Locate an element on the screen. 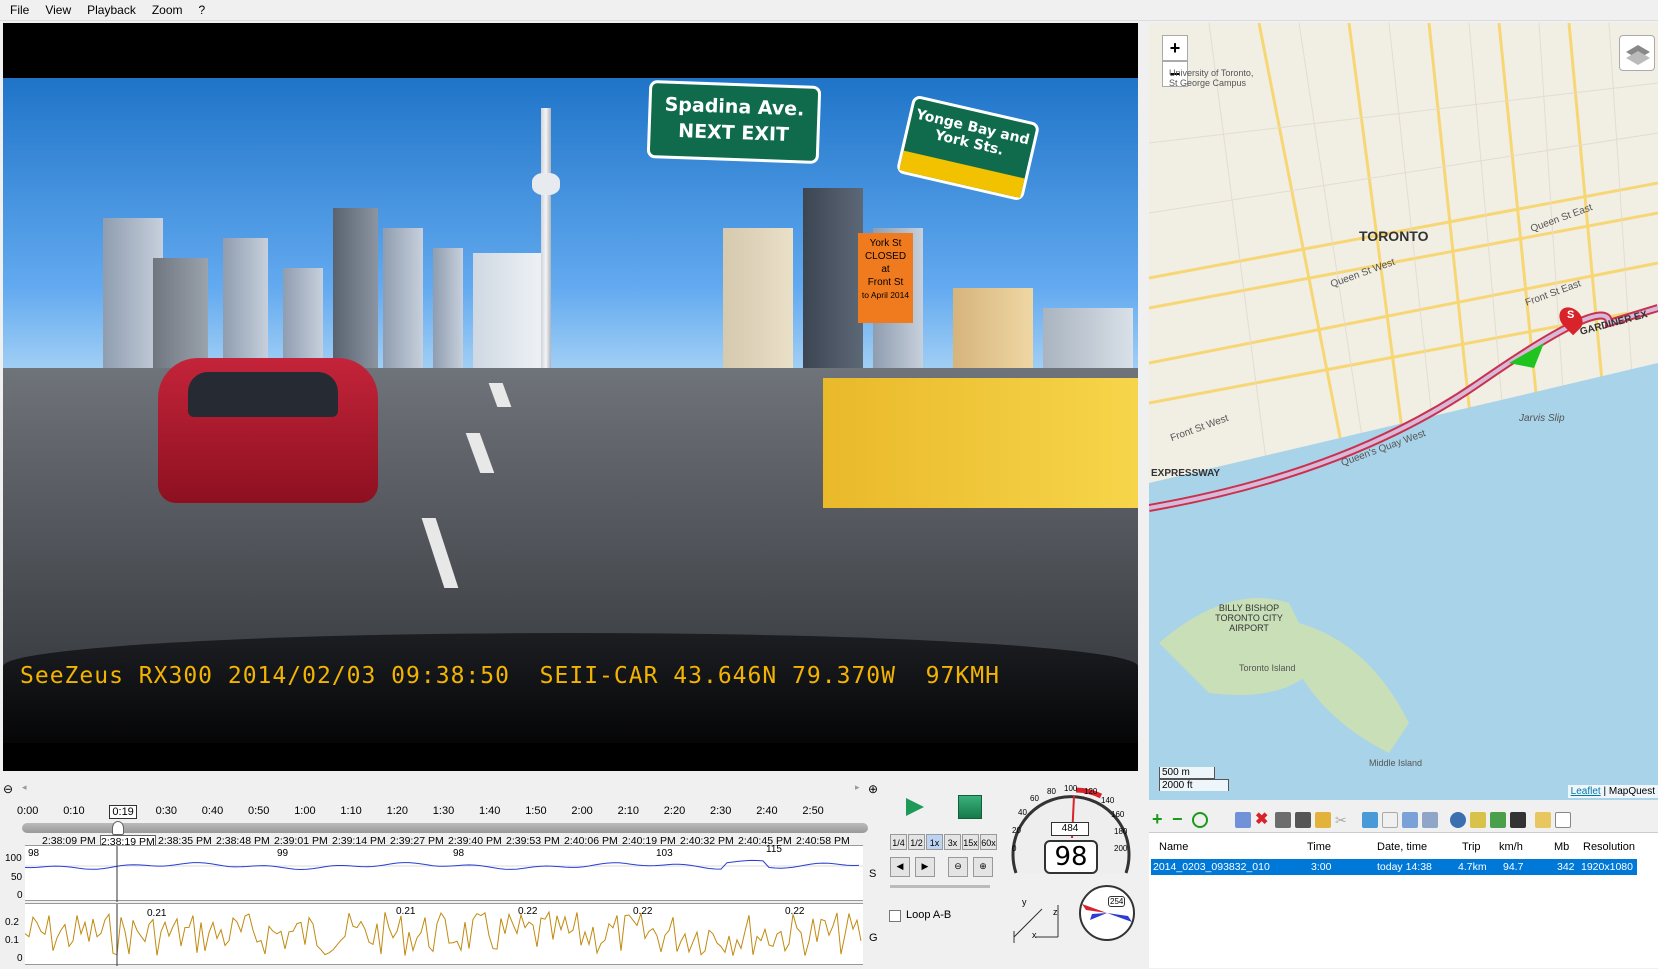 This screenshot has height=969, width=1658. timeline-tick: 2:40 is located at coordinates (767, 811).